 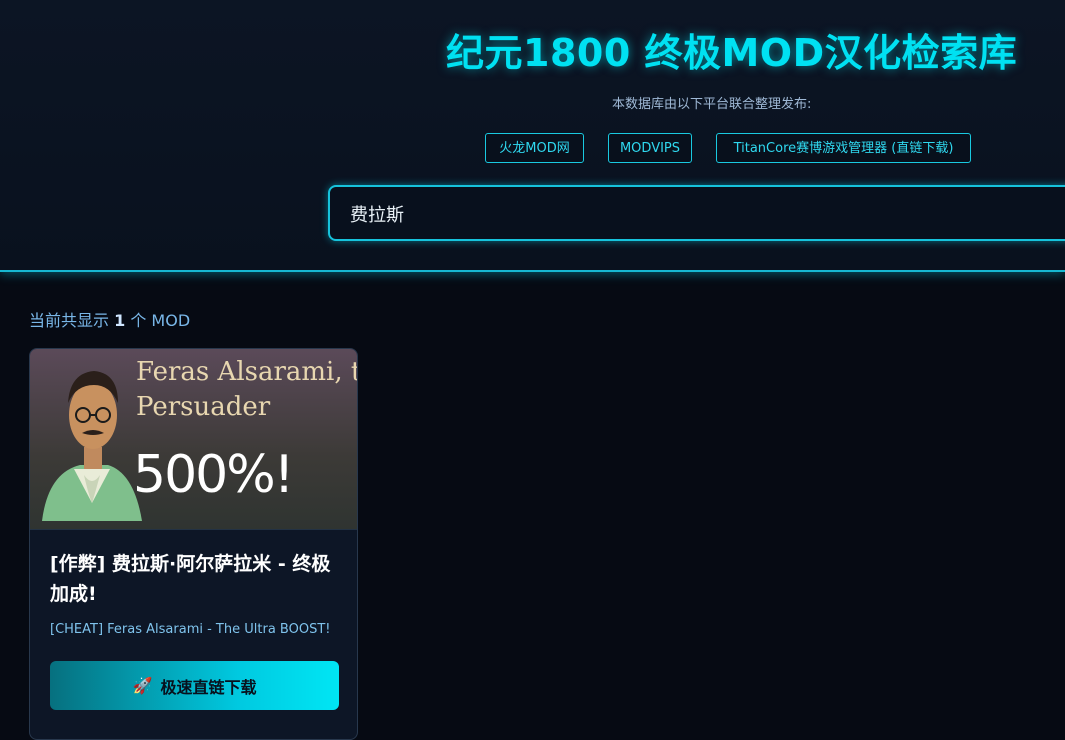 I want to click on page-title: 纪元1800 终极MOD汉化检索库, so click(x=732, y=53).